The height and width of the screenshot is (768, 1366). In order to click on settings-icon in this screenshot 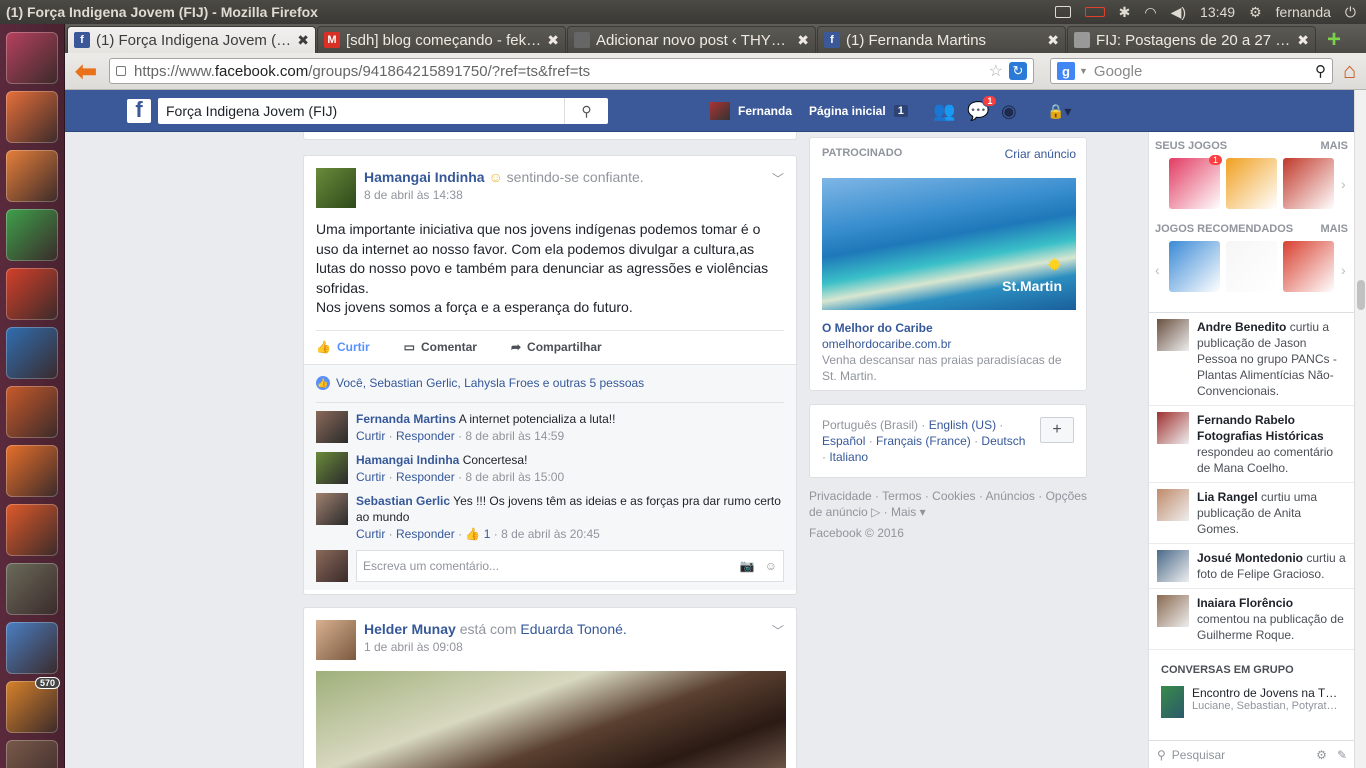, I will do `click(32, 294)`.